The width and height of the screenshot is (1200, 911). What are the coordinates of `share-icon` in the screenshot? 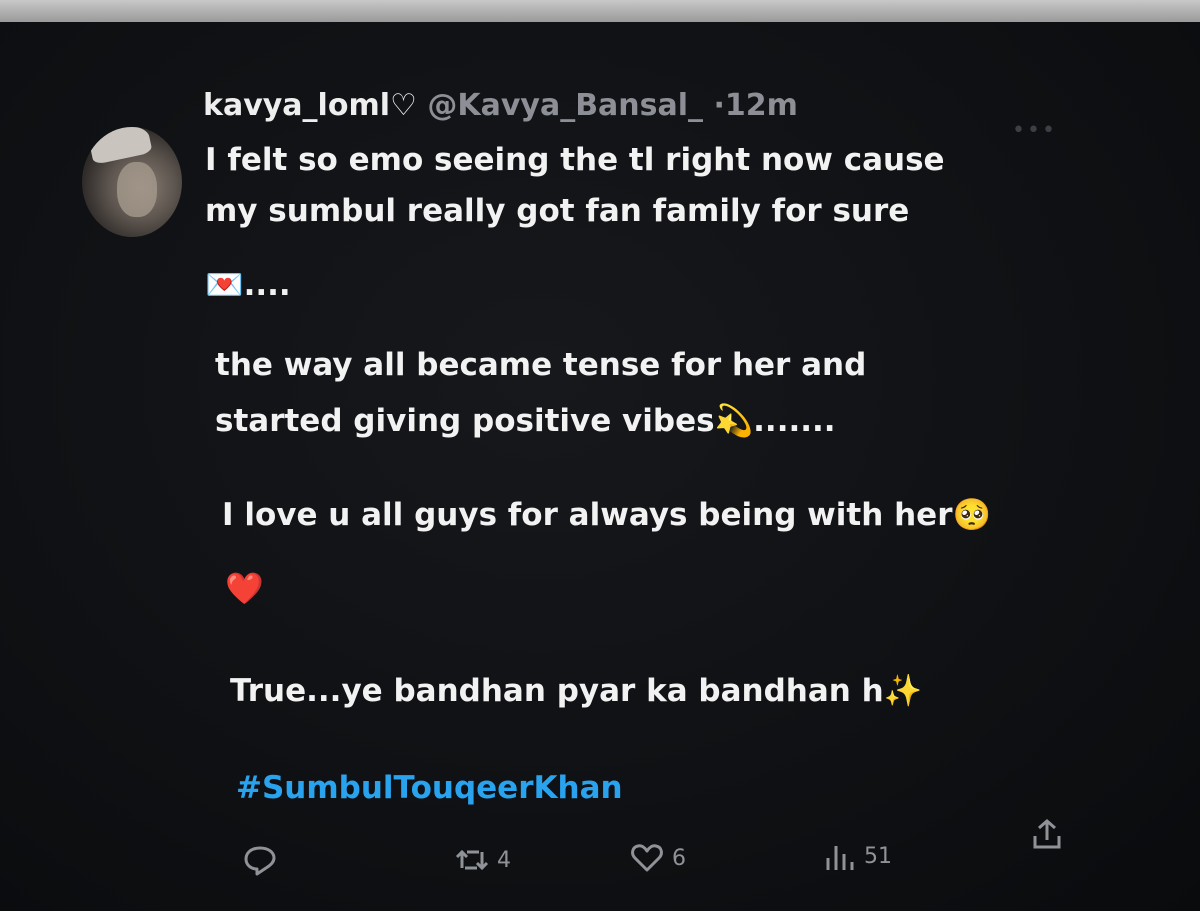 It's located at (1047, 834).